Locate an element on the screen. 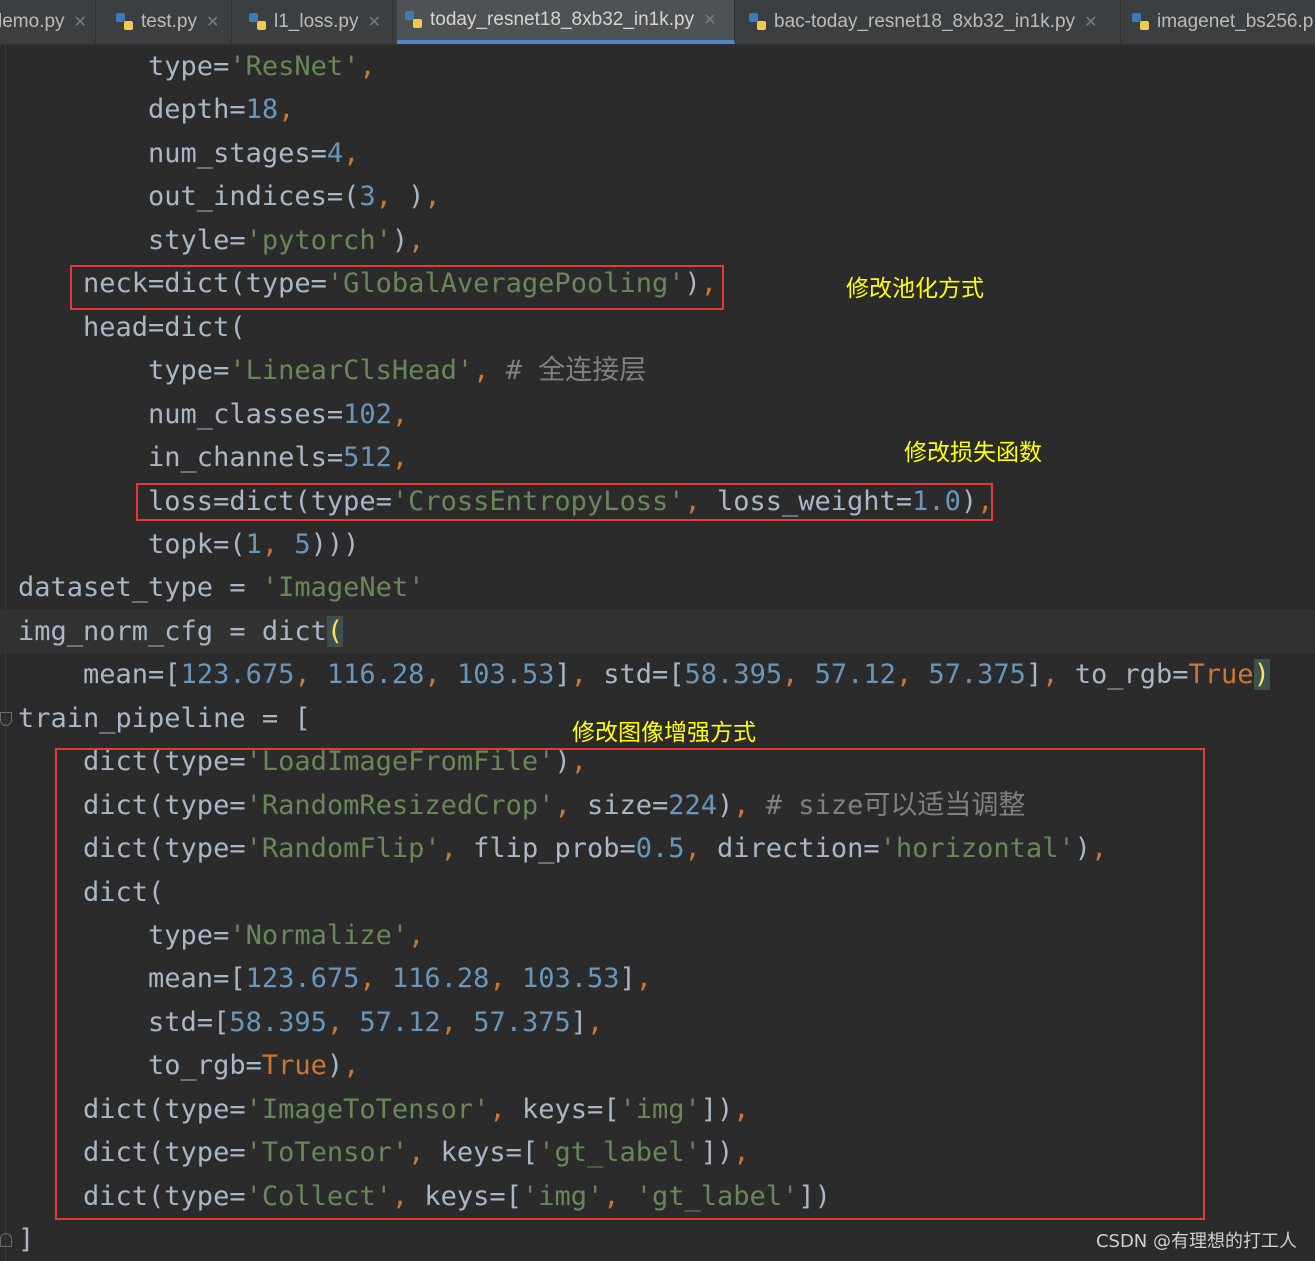 The image size is (1315, 1261). tab-imagenet-bs256: imagenet_bs256.p is located at coordinates (1219, 22).